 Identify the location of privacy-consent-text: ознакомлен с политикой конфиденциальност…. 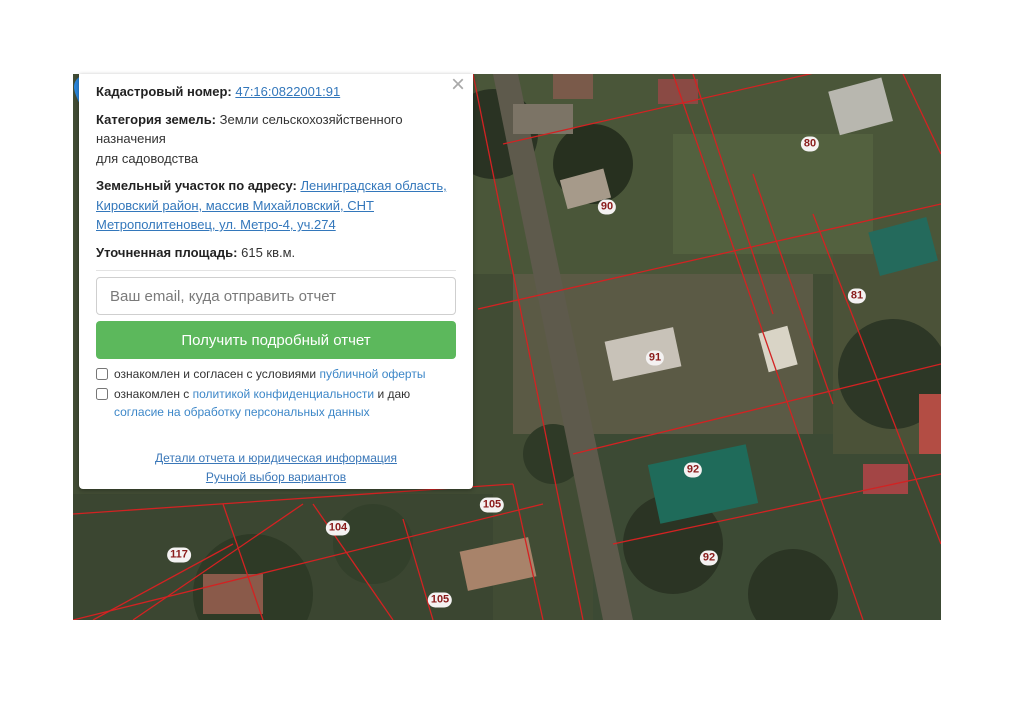
(262, 403).